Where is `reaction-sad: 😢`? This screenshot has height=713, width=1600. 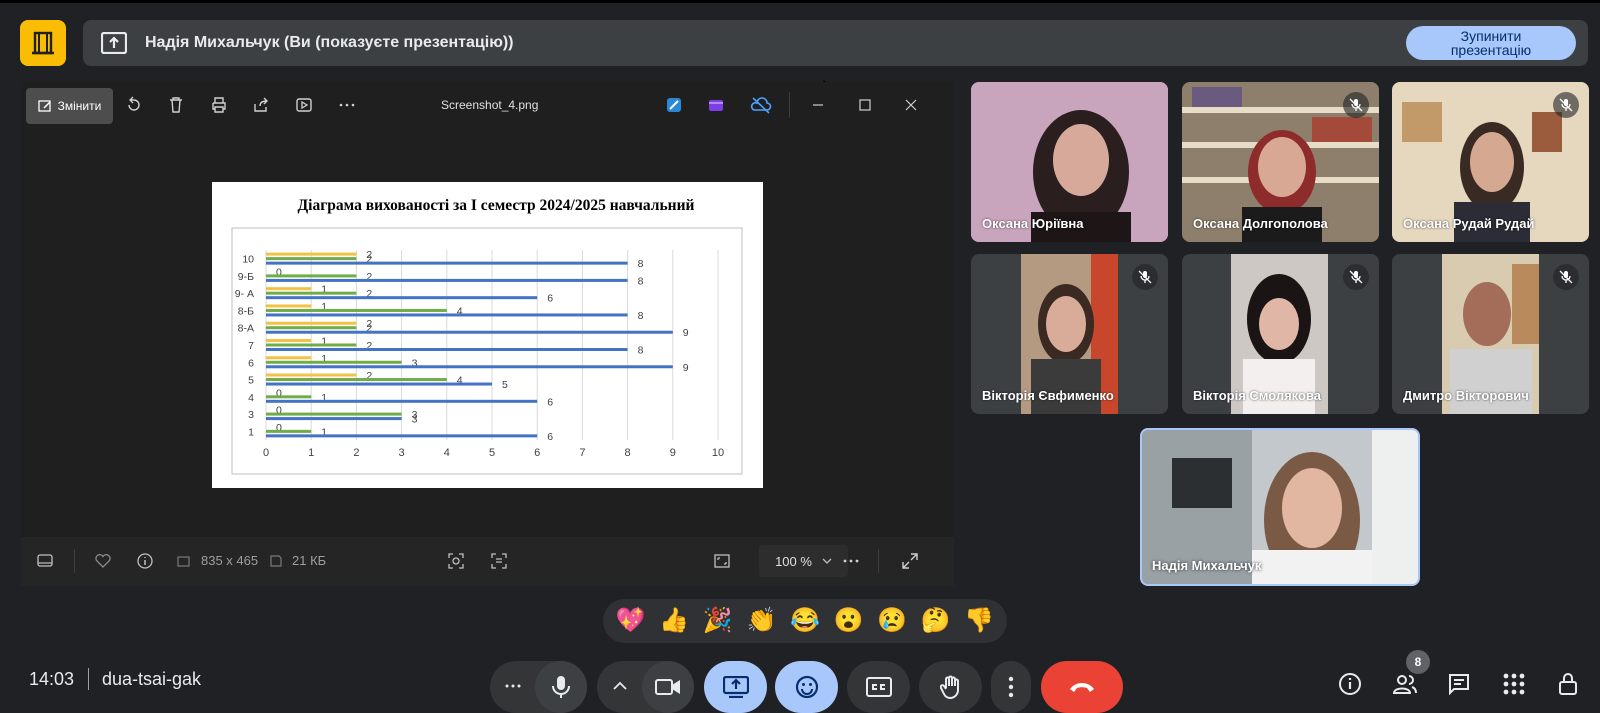
reaction-sad: 😢 is located at coordinates (892, 621).